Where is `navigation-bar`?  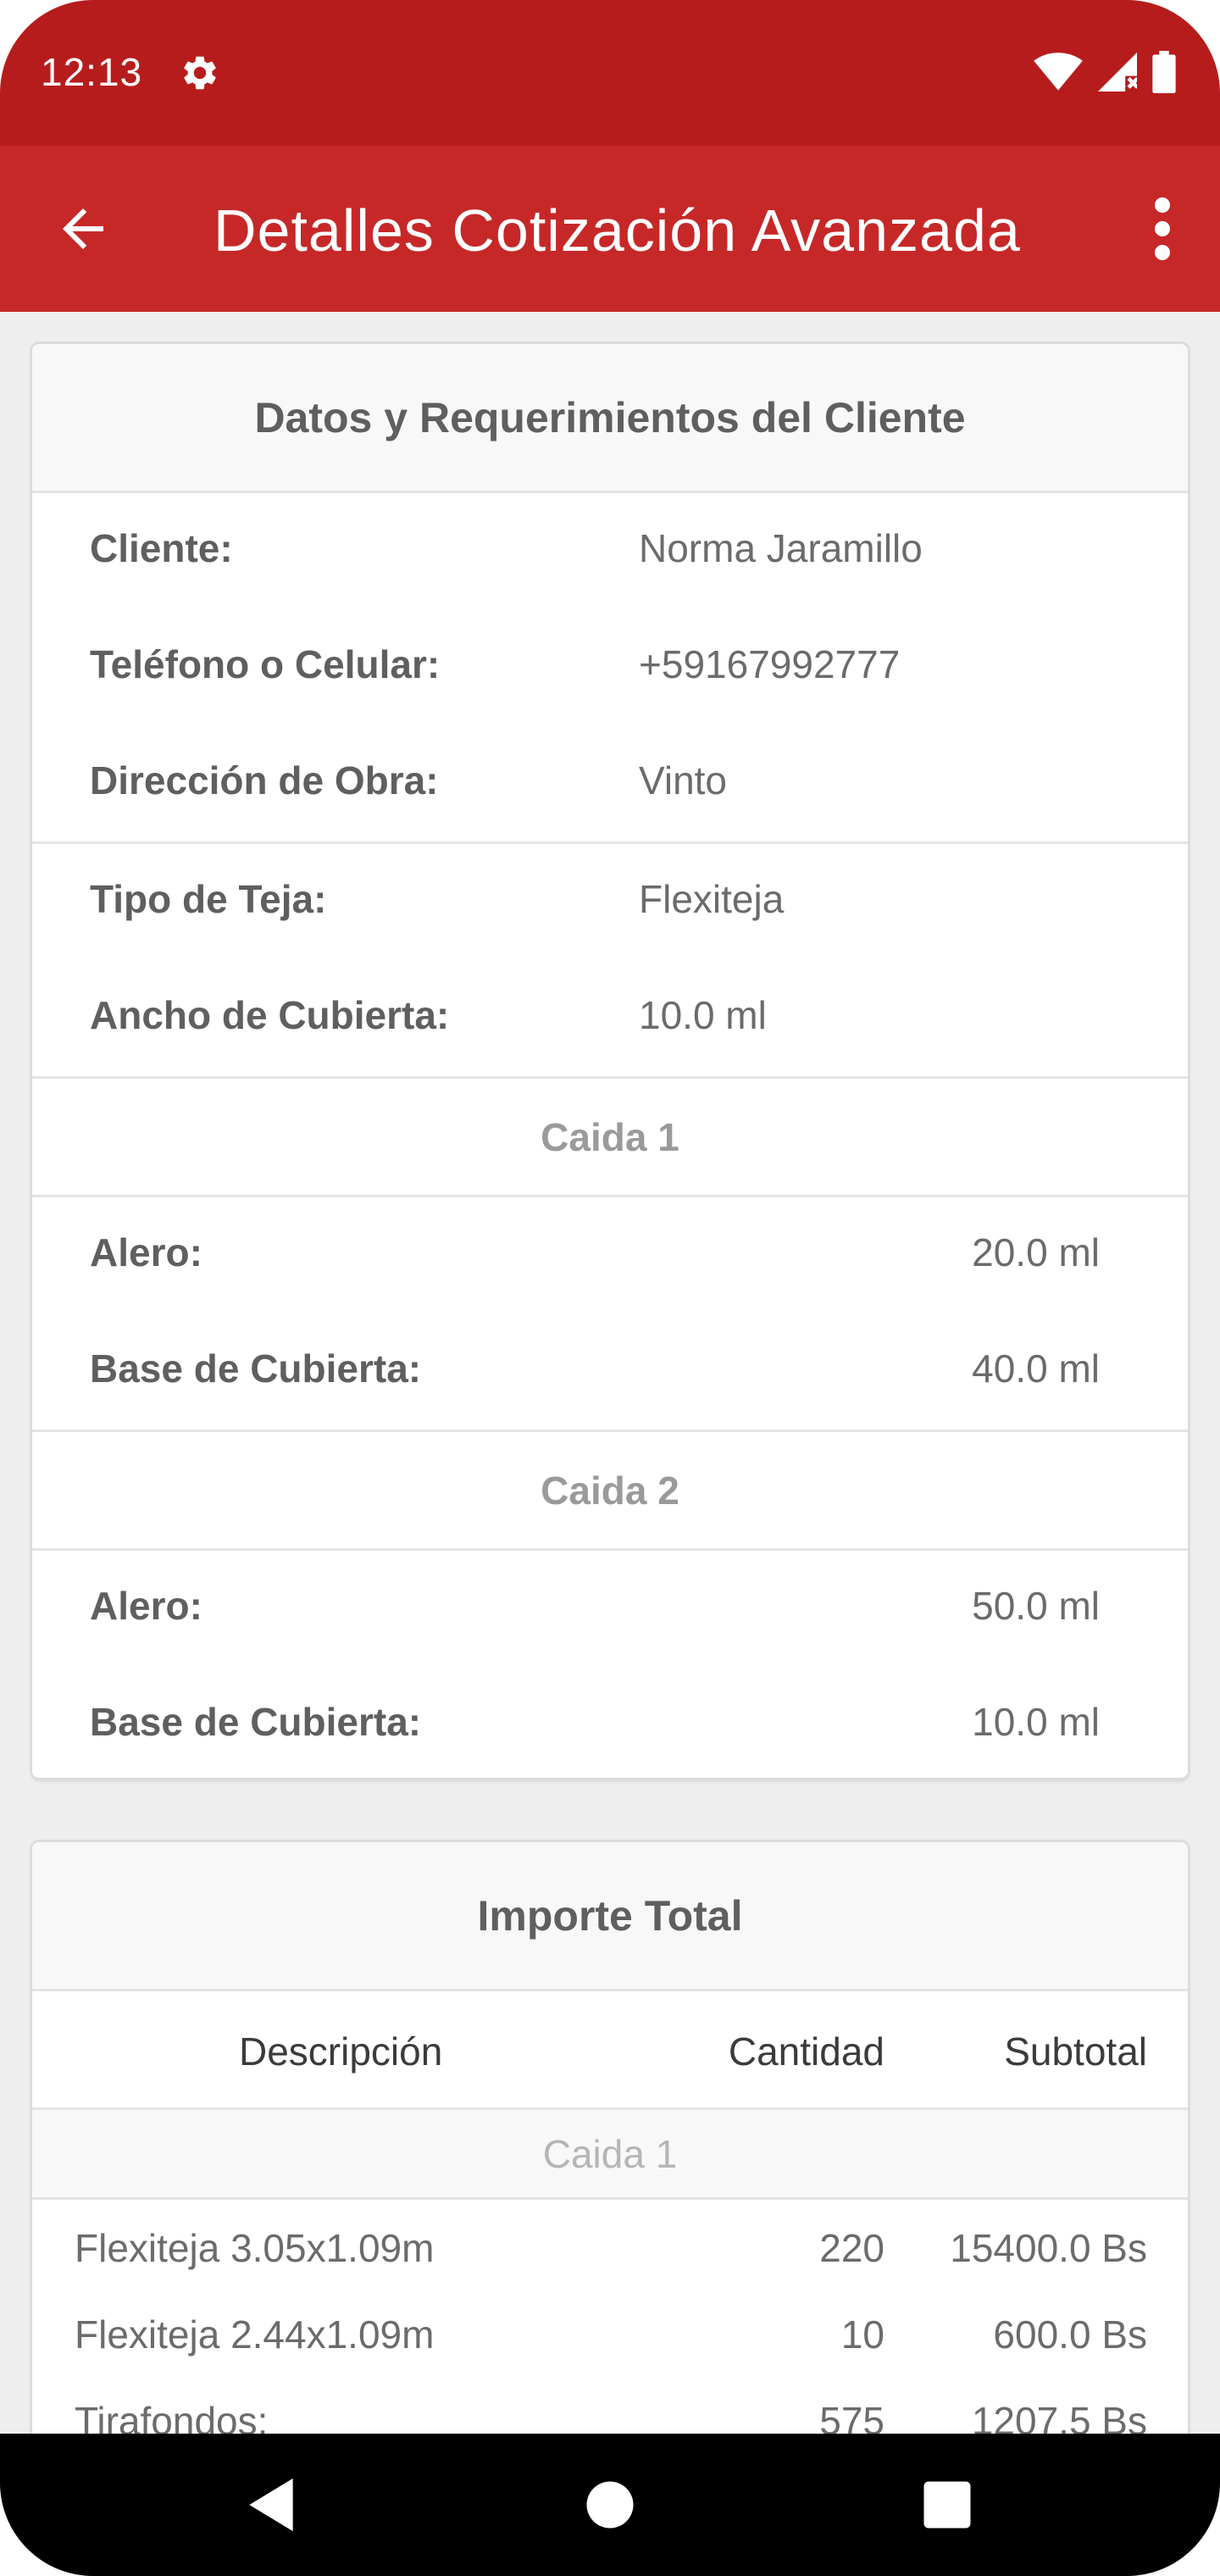
navigation-bar is located at coordinates (610, 2505).